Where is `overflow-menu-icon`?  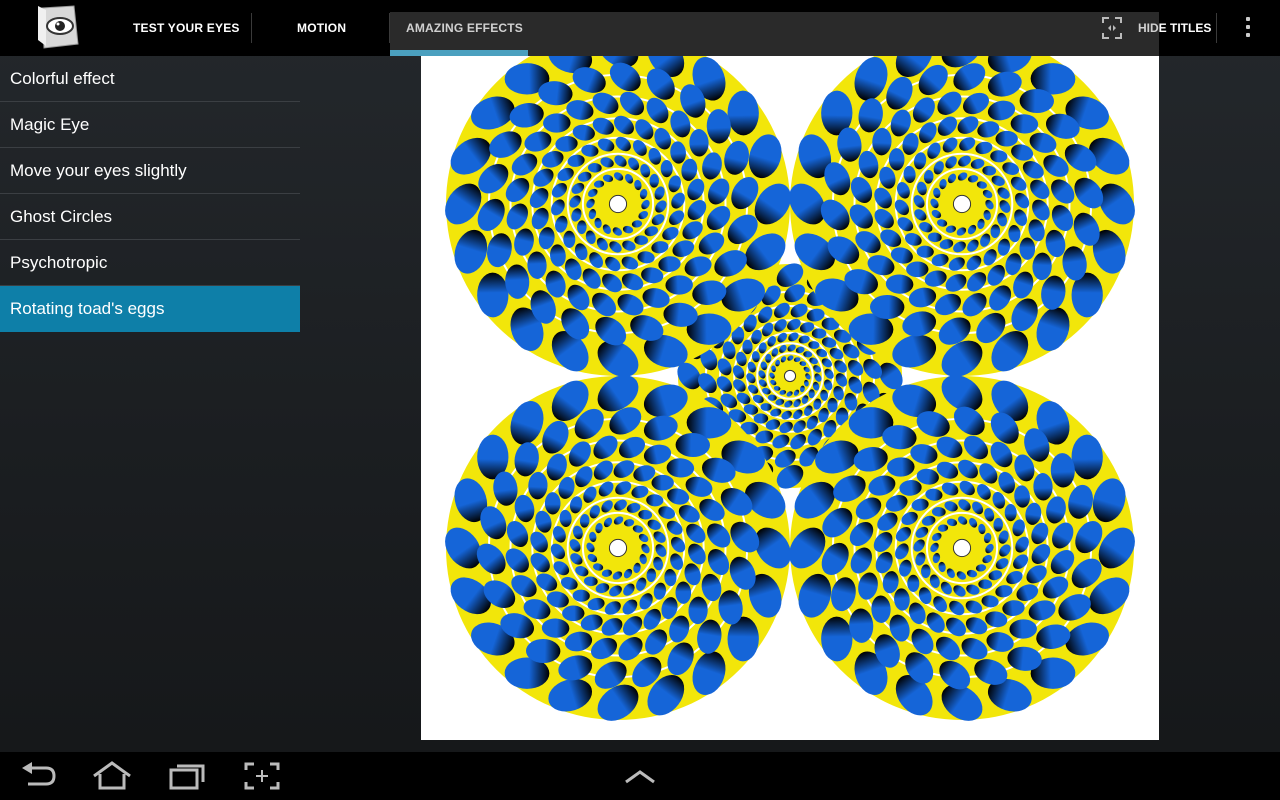 overflow-menu-icon is located at coordinates (1248, 28).